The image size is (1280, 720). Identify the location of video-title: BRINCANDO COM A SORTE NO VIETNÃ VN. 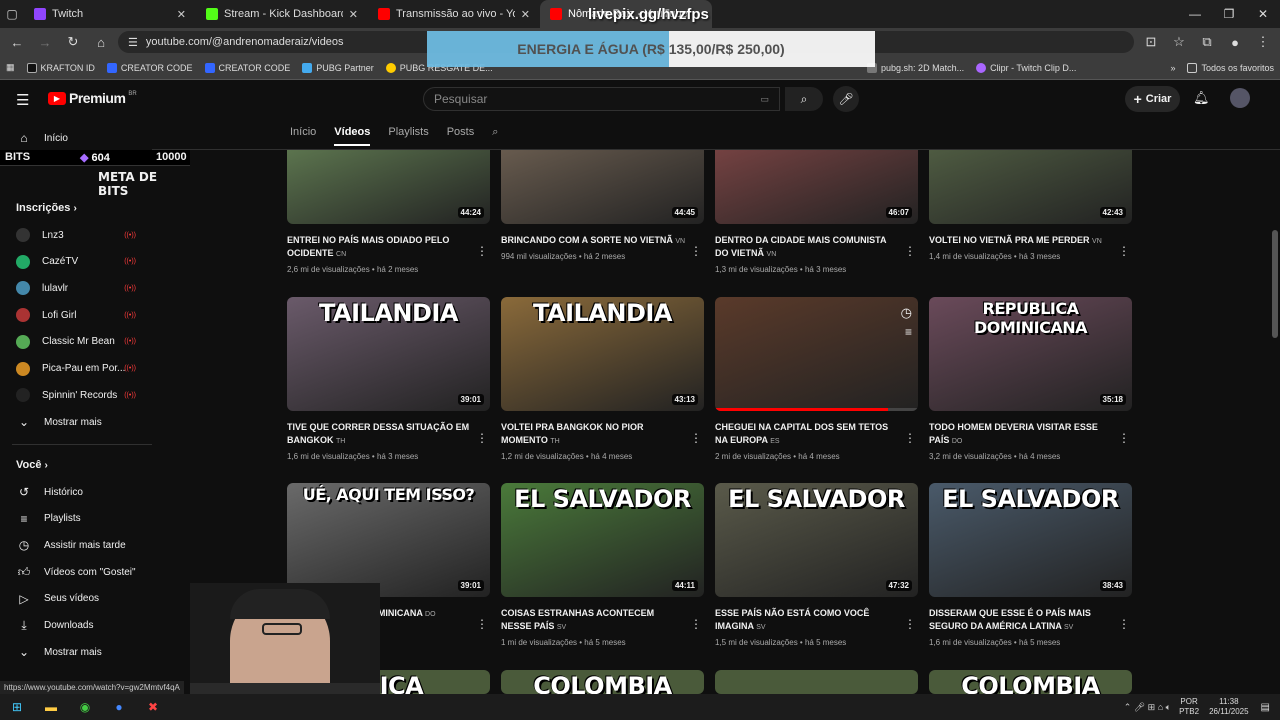
(602, 241).